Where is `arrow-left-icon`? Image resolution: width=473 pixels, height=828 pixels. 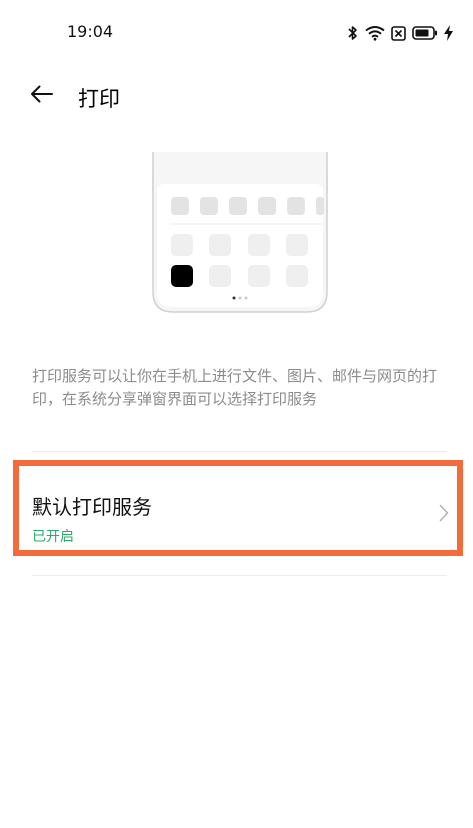
arrow-left-icon is located at coordinates (42, 96).